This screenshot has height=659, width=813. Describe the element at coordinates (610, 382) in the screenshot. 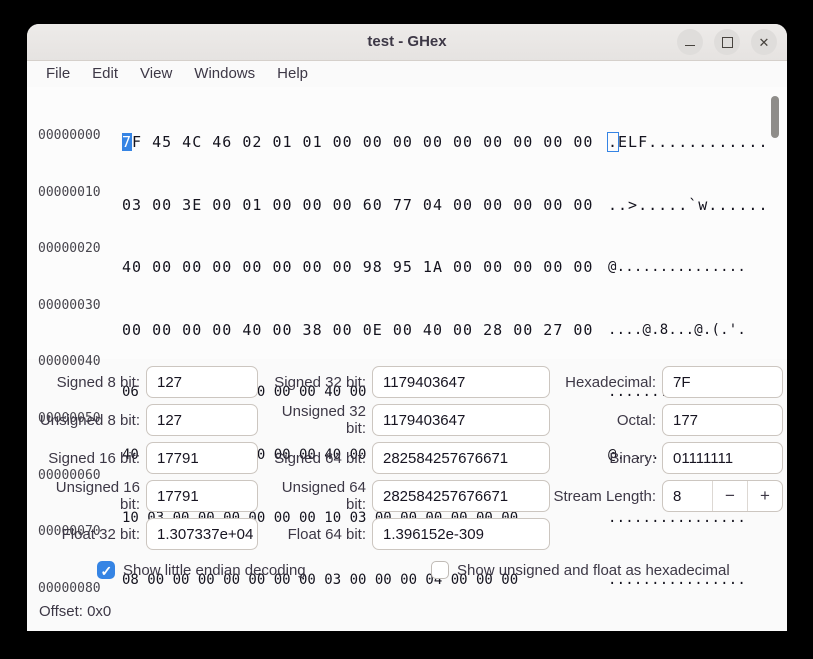

I see `hexadecimal-label: Hexadecimal:` at that location.